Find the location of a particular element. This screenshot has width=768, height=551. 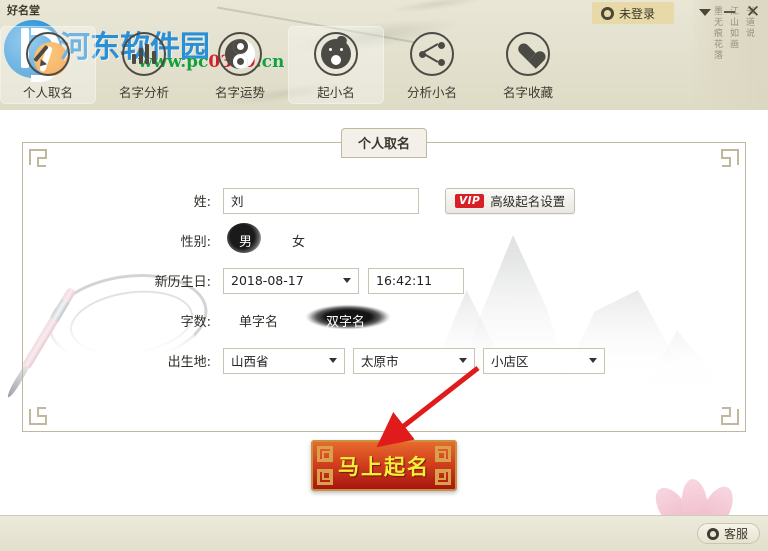

label-name-length: 字数: is located at coordinates (195, 322).